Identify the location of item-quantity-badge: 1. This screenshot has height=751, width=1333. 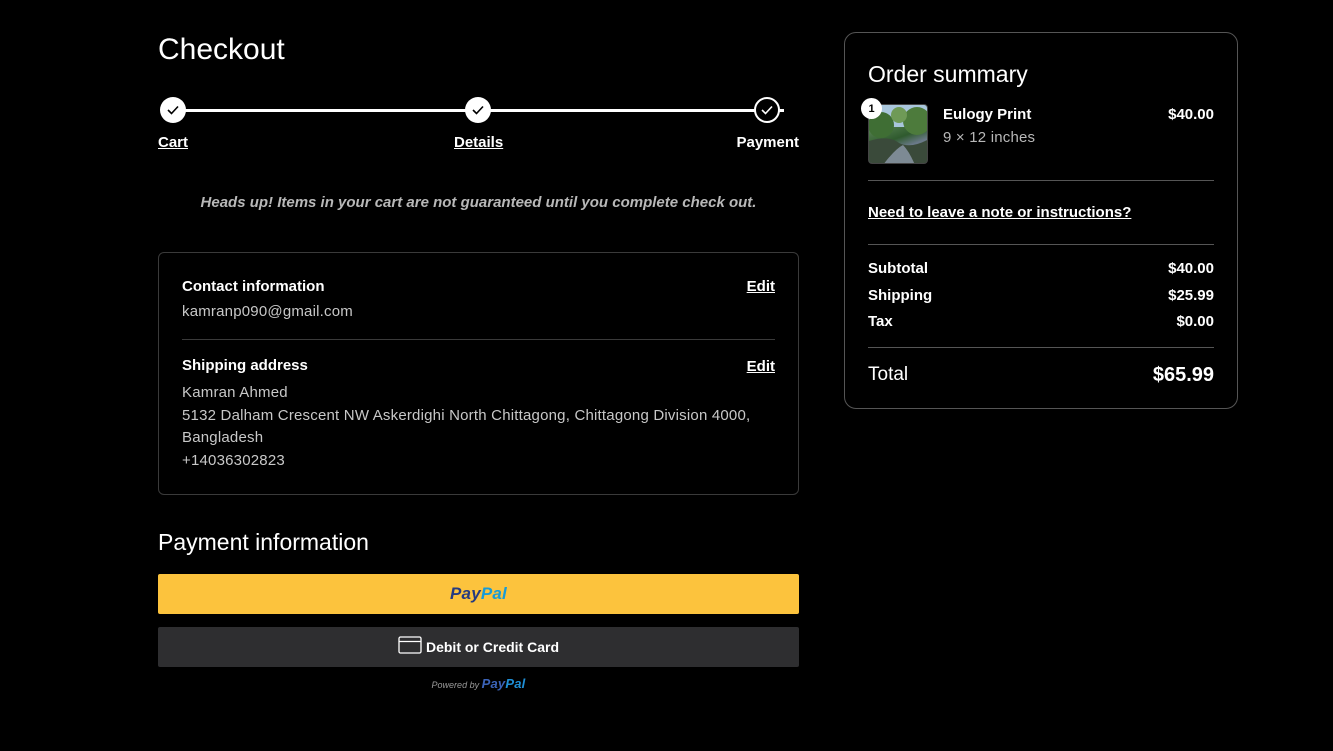
(871, 108).